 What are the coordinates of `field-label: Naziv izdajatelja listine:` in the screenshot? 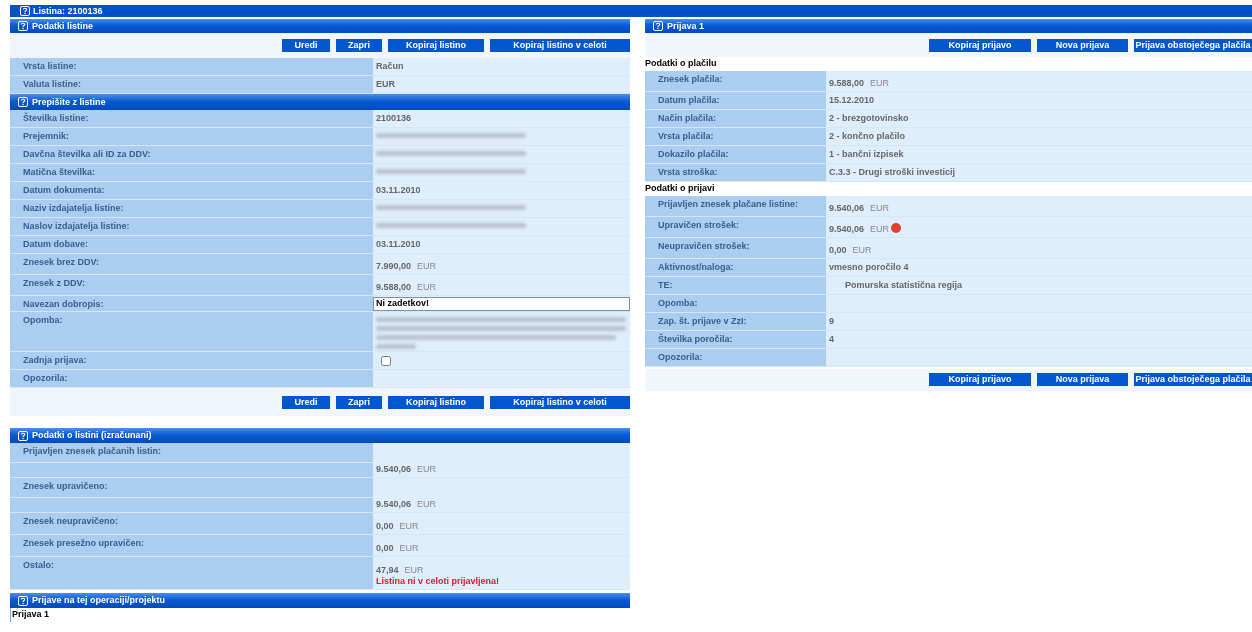 It's located at (191, 208).